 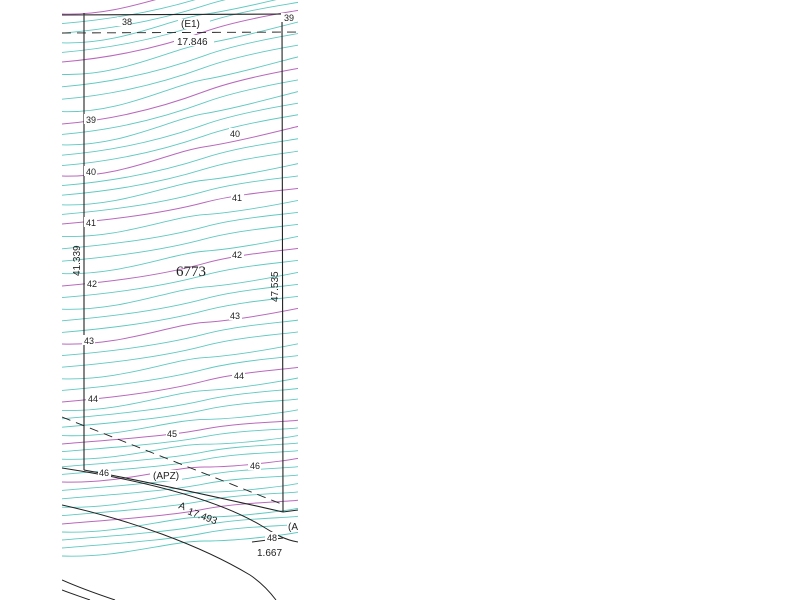 What do you see at coordinates (269, 553) in the screenshot?
I see `dimension-bottom-short: 1.667` at bounding box center [269, 553].